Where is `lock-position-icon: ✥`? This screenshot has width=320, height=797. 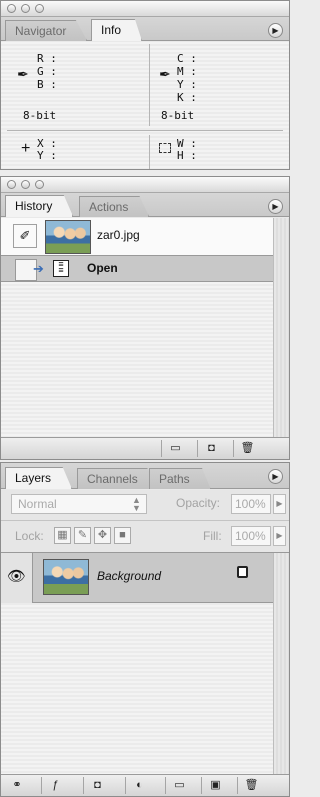
lock-position-icon: ✥ is located at coordinates (102, 535).